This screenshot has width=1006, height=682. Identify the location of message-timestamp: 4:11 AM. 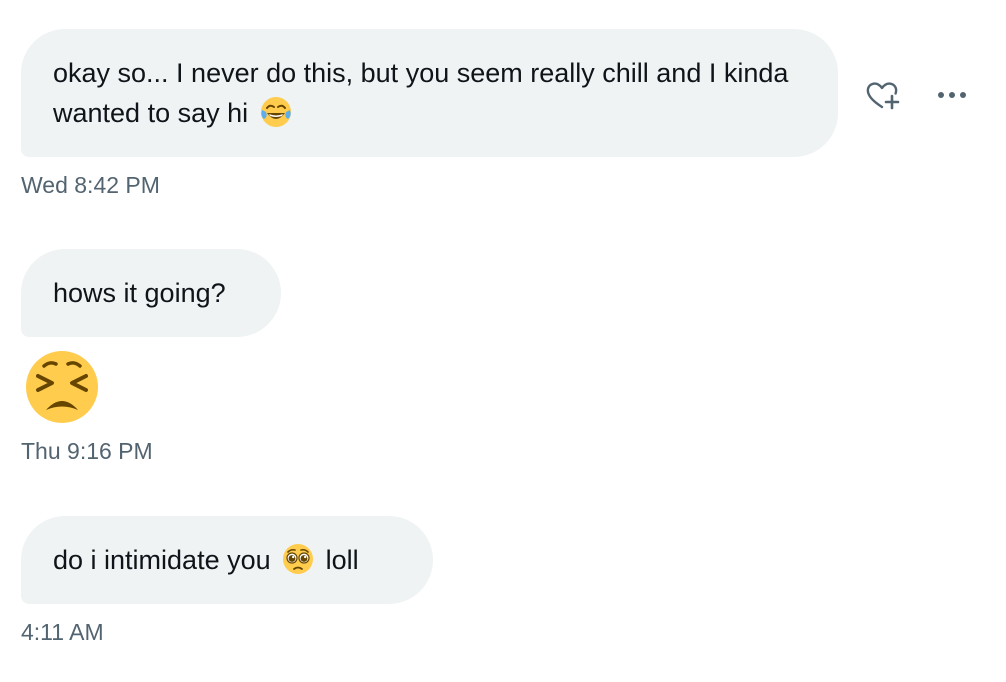
(62, 632).